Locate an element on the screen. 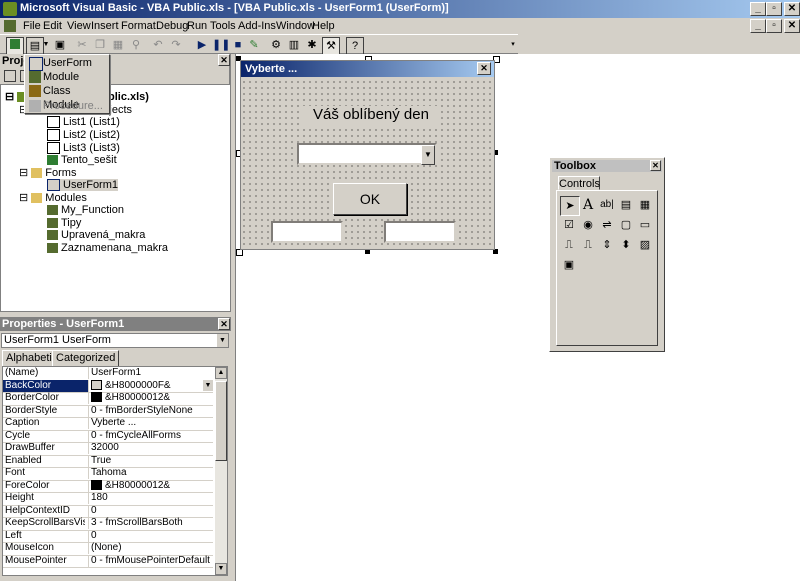 The width and height of the screenshot is (800, 581). menu-item-class-module: Class Module is located at coordinates (67, 97).